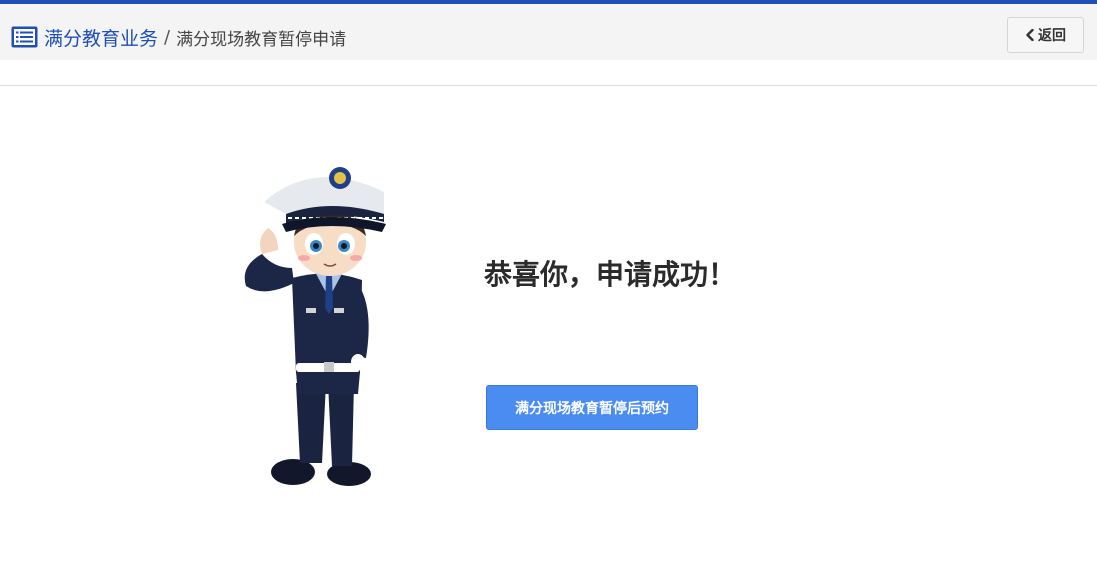 The image size is (1097, 566). Describe the element at coordinates (315, 326) in the screenshot. I see `police-officer-illustration` at that location.